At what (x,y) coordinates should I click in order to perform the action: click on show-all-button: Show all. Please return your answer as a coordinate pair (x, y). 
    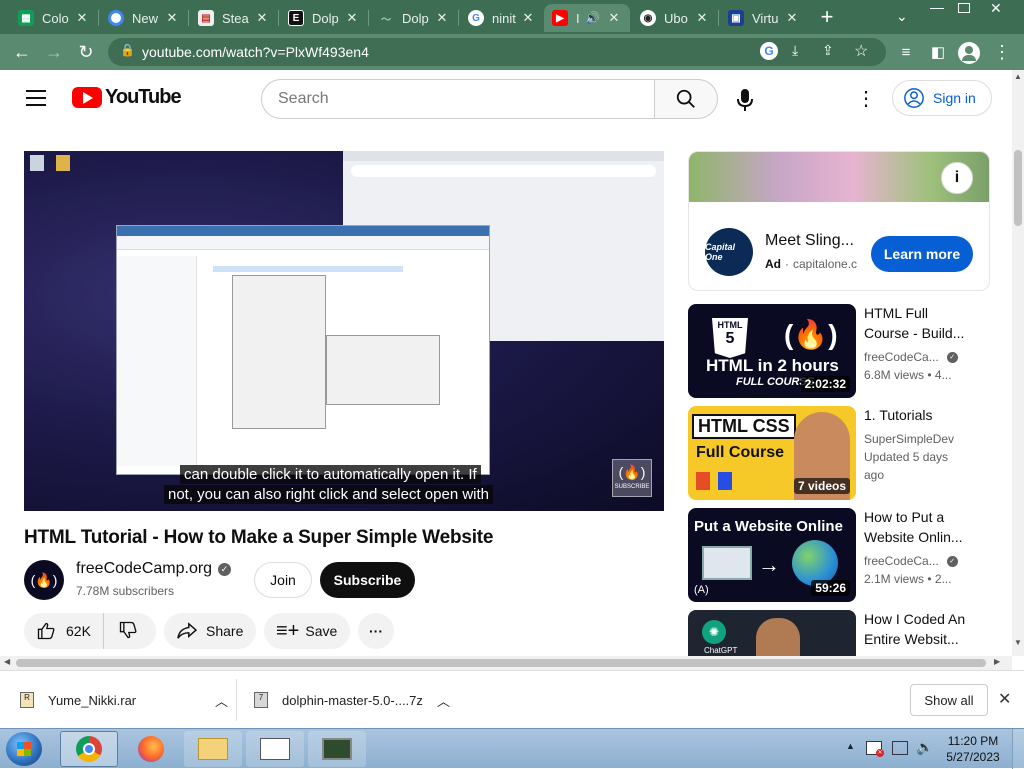
    Looking at the image, I should click on (949, 700).